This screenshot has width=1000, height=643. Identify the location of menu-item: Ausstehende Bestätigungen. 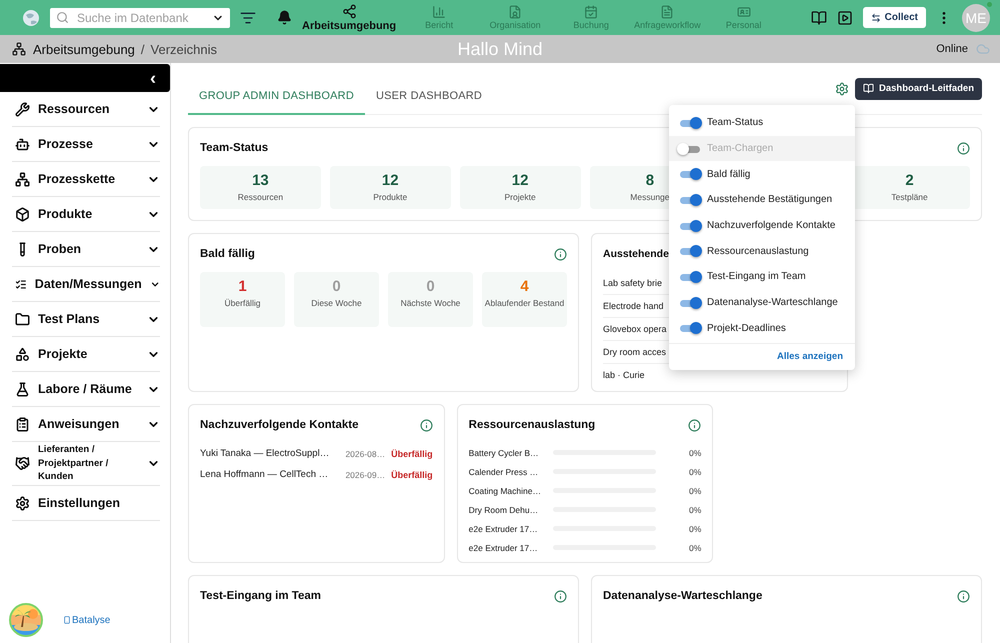
(762, 200).